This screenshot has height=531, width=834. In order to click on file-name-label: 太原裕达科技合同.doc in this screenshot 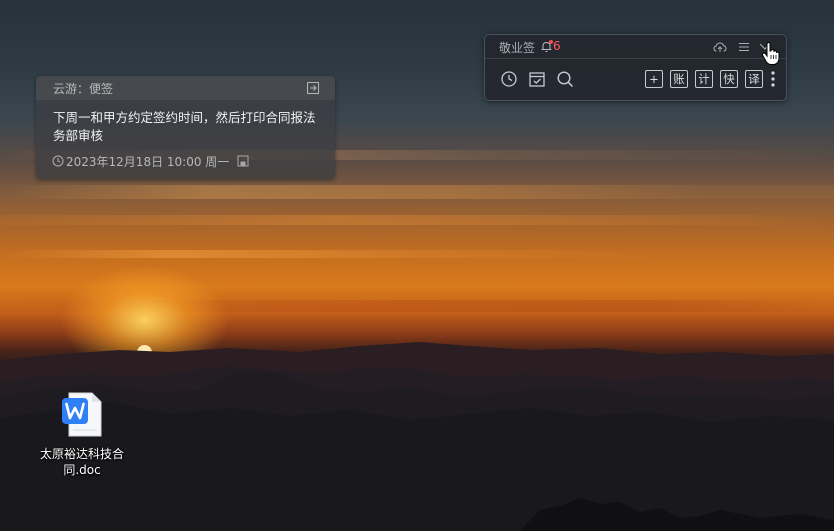, I will do `click(82, 462)`.